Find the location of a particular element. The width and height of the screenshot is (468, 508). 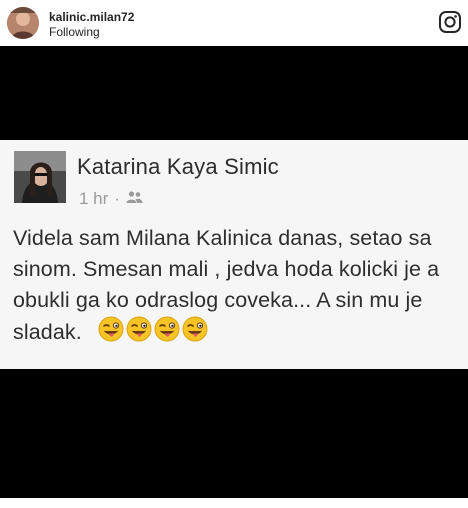

post-time: 1 hr is located at coordinates (93, 199).